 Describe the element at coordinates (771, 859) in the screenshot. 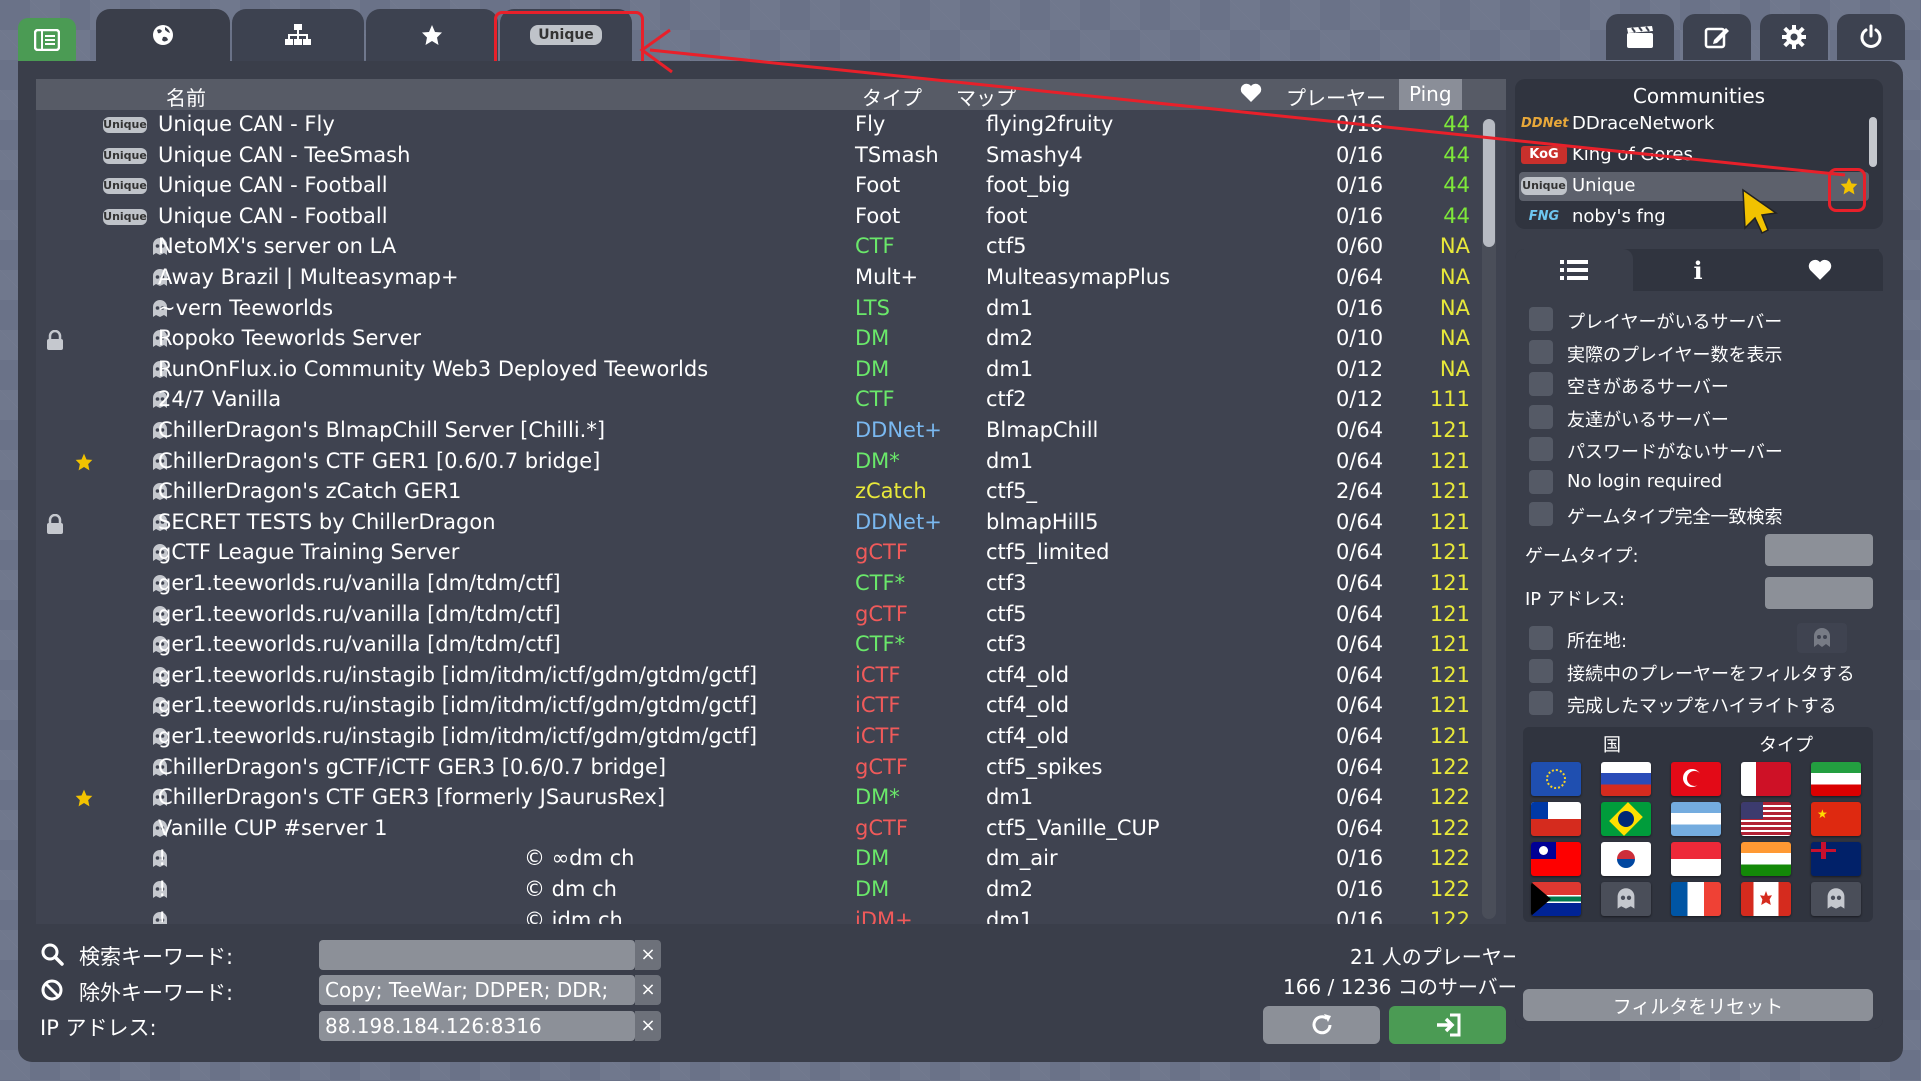

I see `server-row: ! © ∞dm ch DM dm_air 0/16 122` at that location.